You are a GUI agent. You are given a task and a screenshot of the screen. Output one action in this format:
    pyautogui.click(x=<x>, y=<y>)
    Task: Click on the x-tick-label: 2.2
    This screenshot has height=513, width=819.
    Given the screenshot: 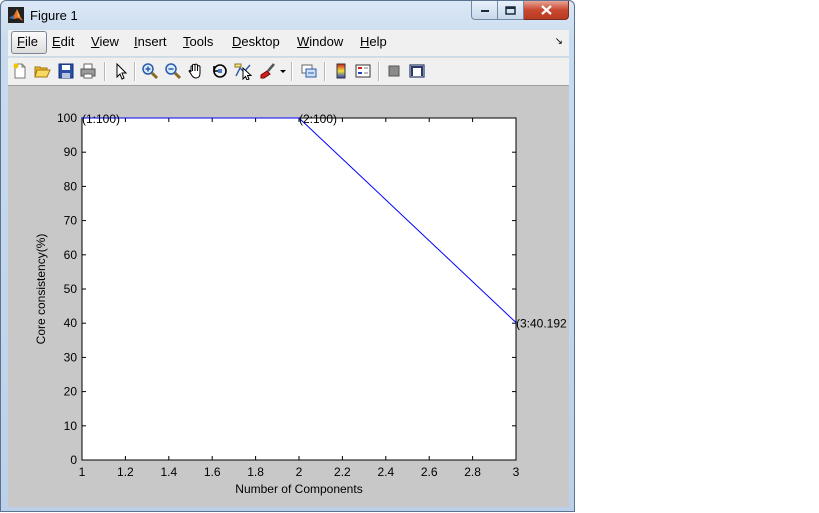 What is the action you would take?
    pyautogui.click(x=342, y=472)
    